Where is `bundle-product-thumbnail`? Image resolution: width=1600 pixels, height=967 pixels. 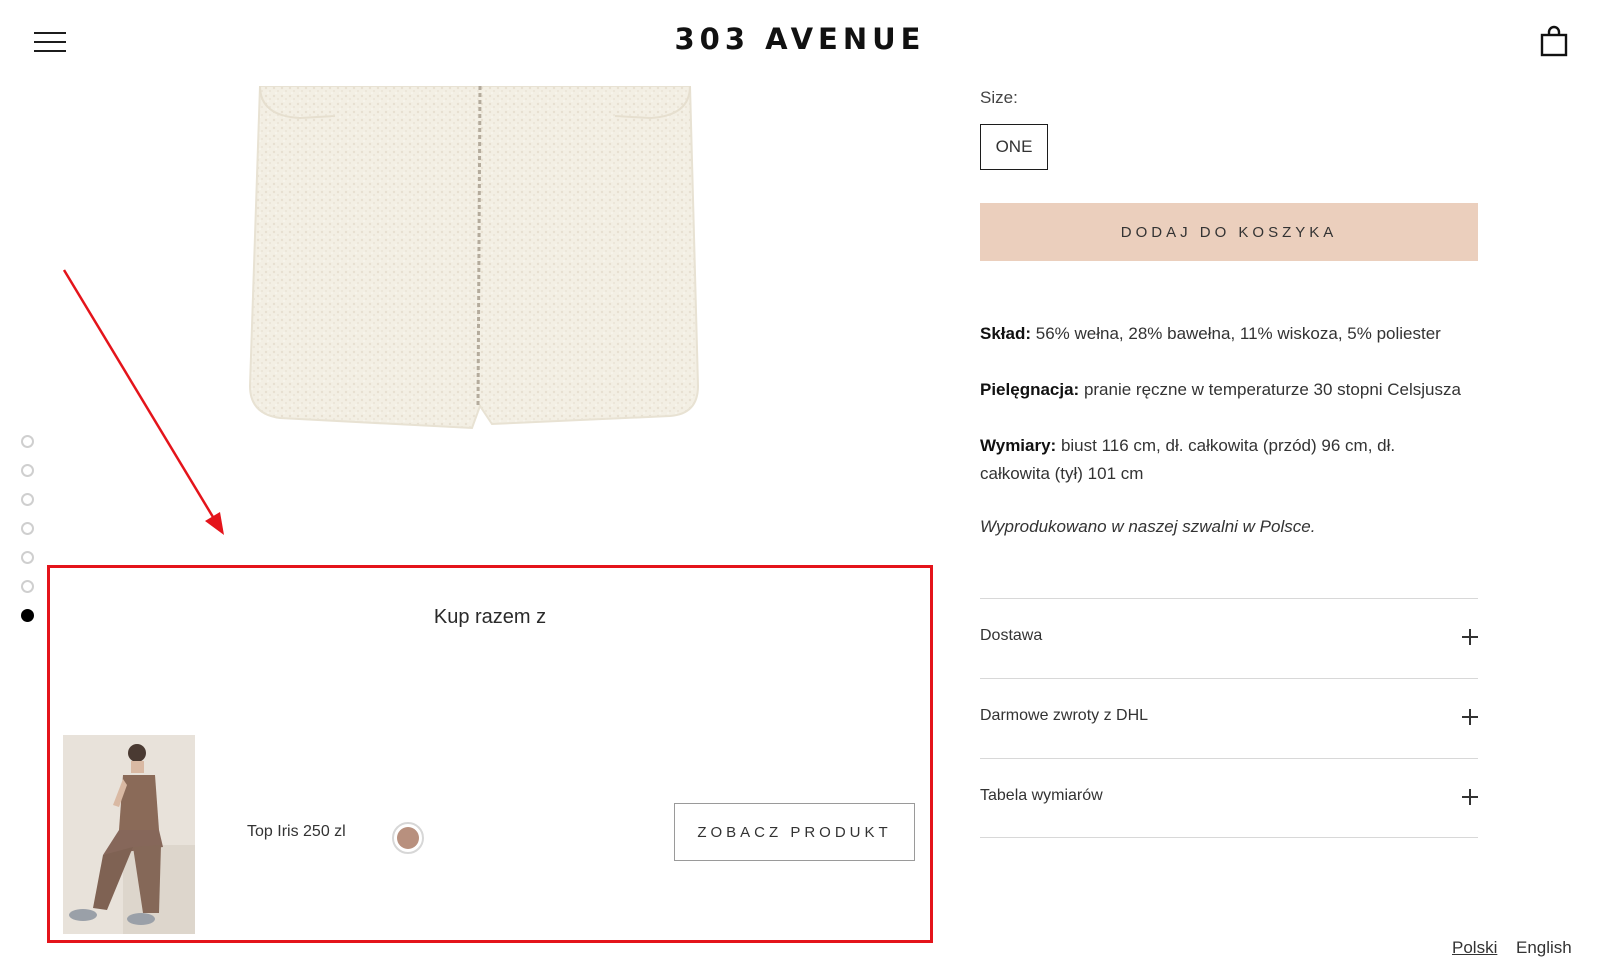 bundle-product-thumbnail is located at coordinates (129, 834).